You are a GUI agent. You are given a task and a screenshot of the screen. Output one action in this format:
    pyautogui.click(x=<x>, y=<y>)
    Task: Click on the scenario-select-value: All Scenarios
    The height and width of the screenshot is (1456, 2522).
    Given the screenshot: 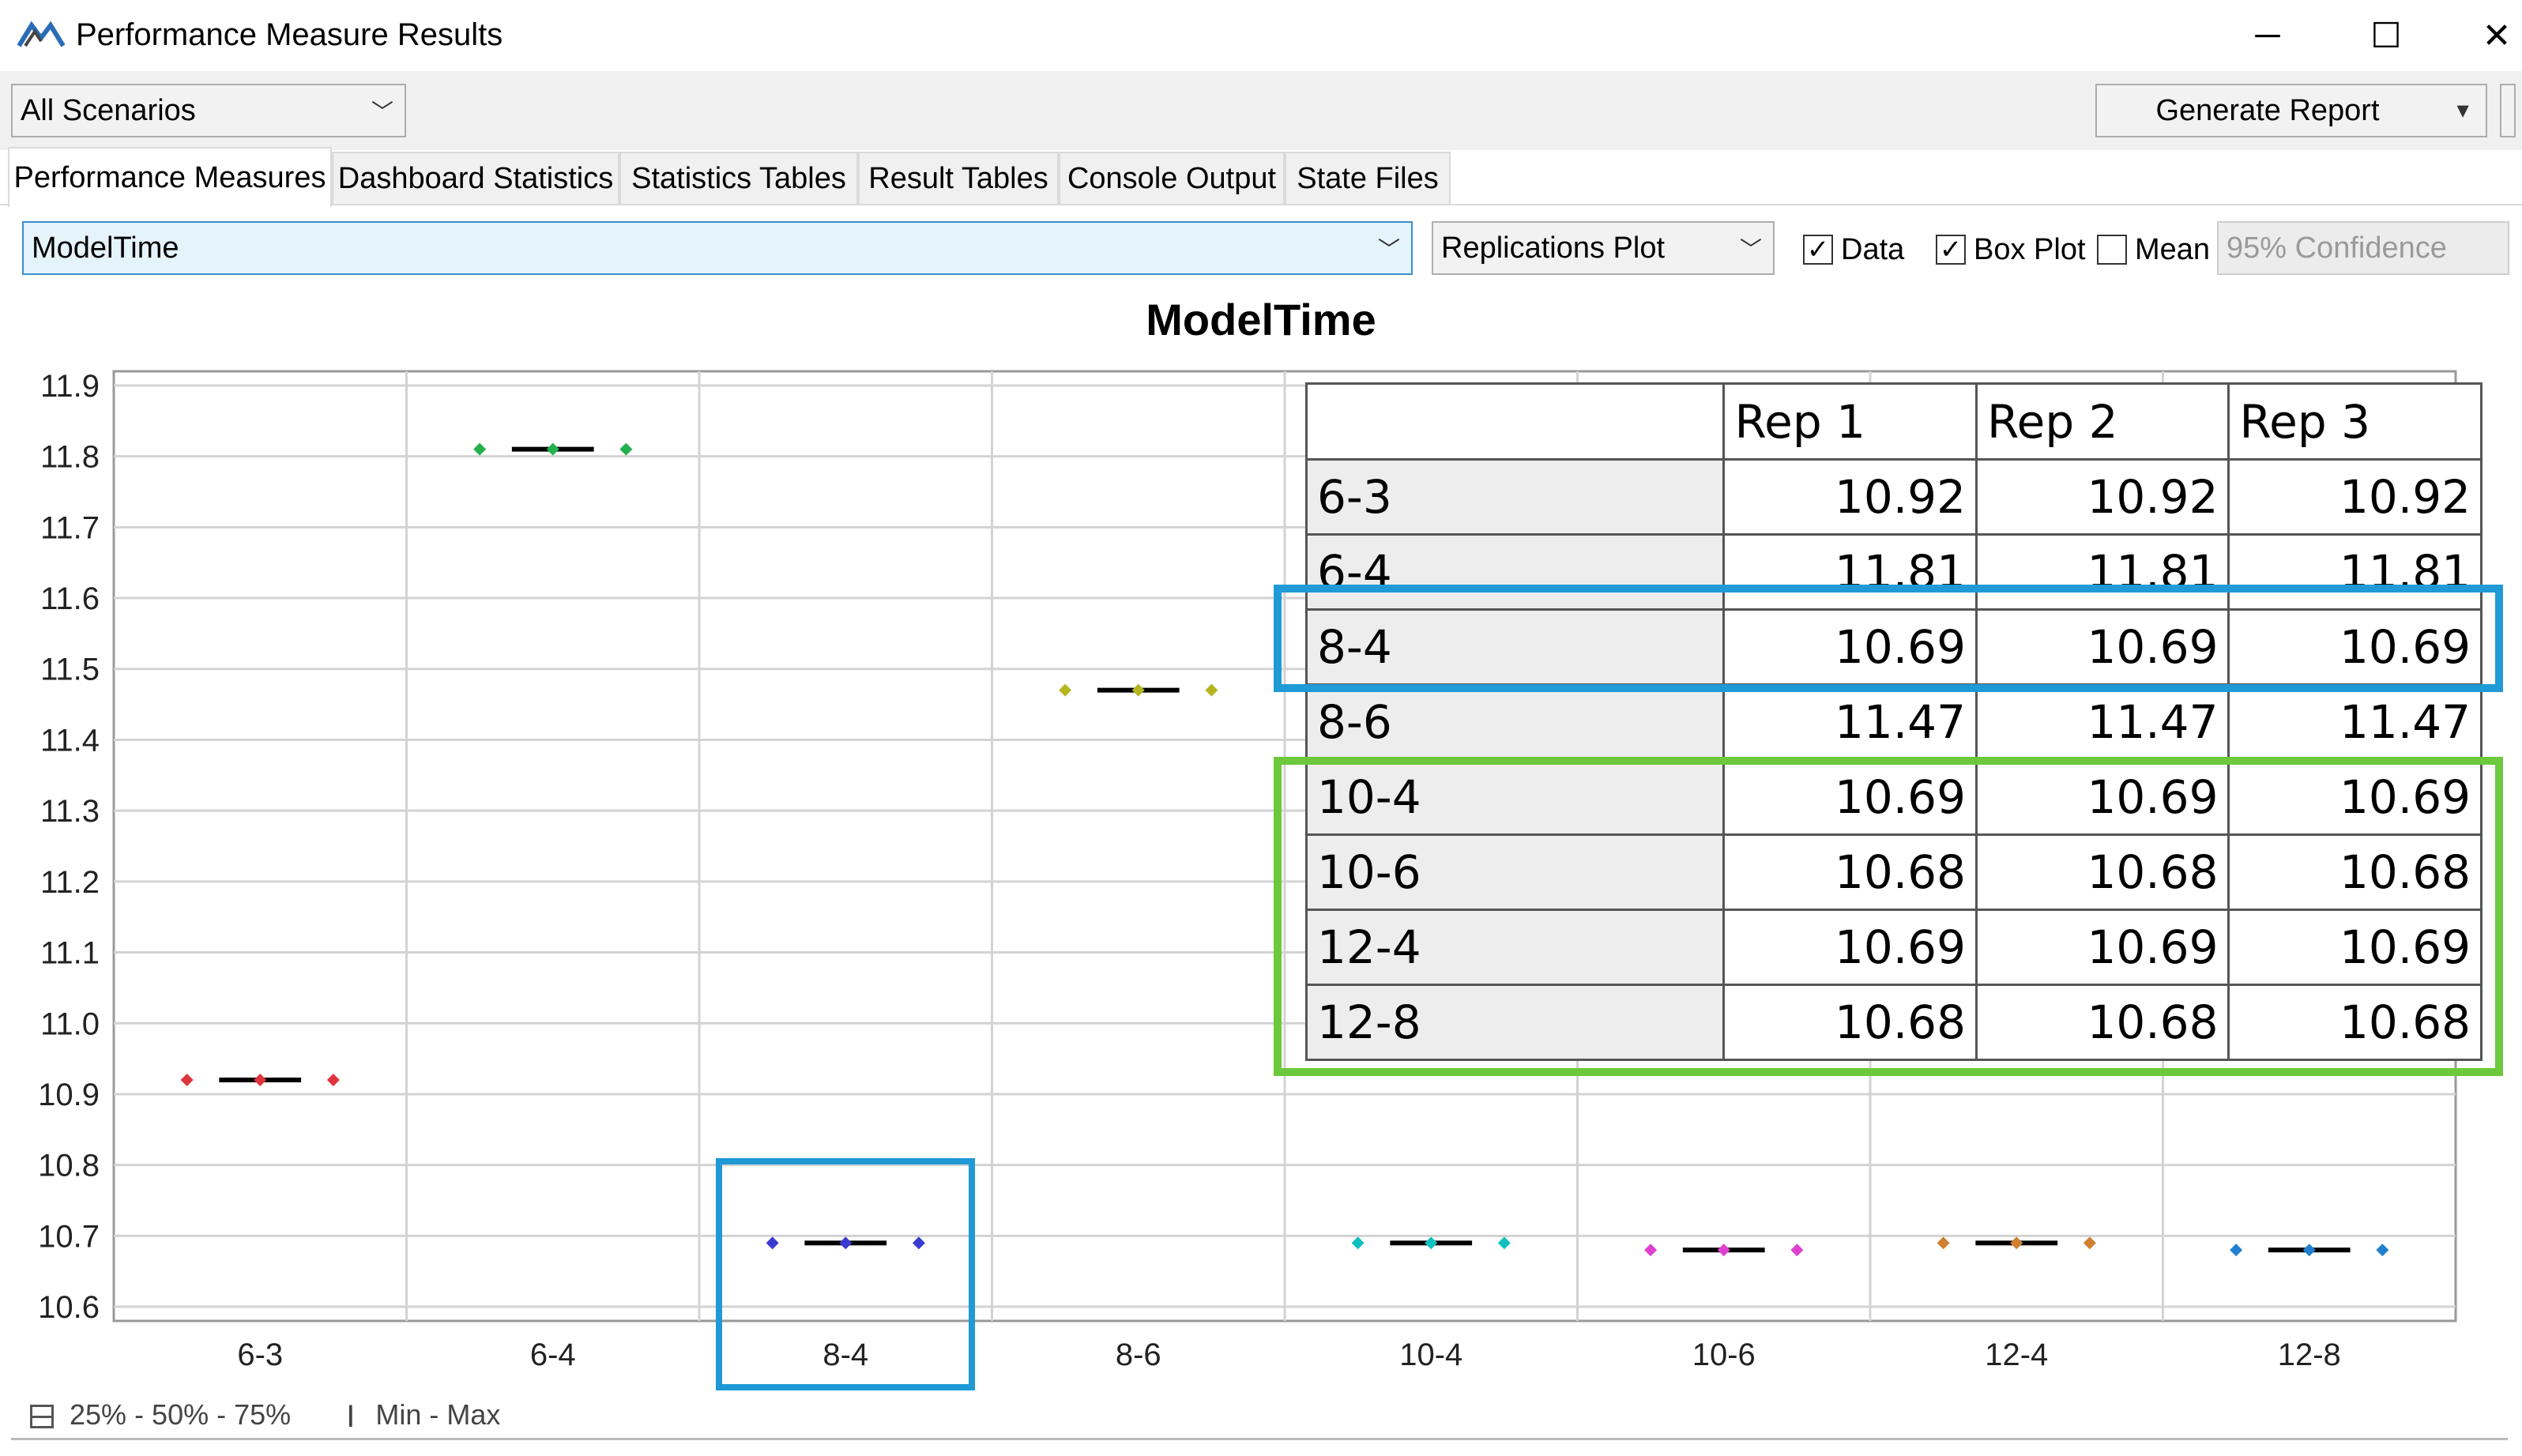 What is the action you would take?
    pyautogui.click(x=108, y=110)
    